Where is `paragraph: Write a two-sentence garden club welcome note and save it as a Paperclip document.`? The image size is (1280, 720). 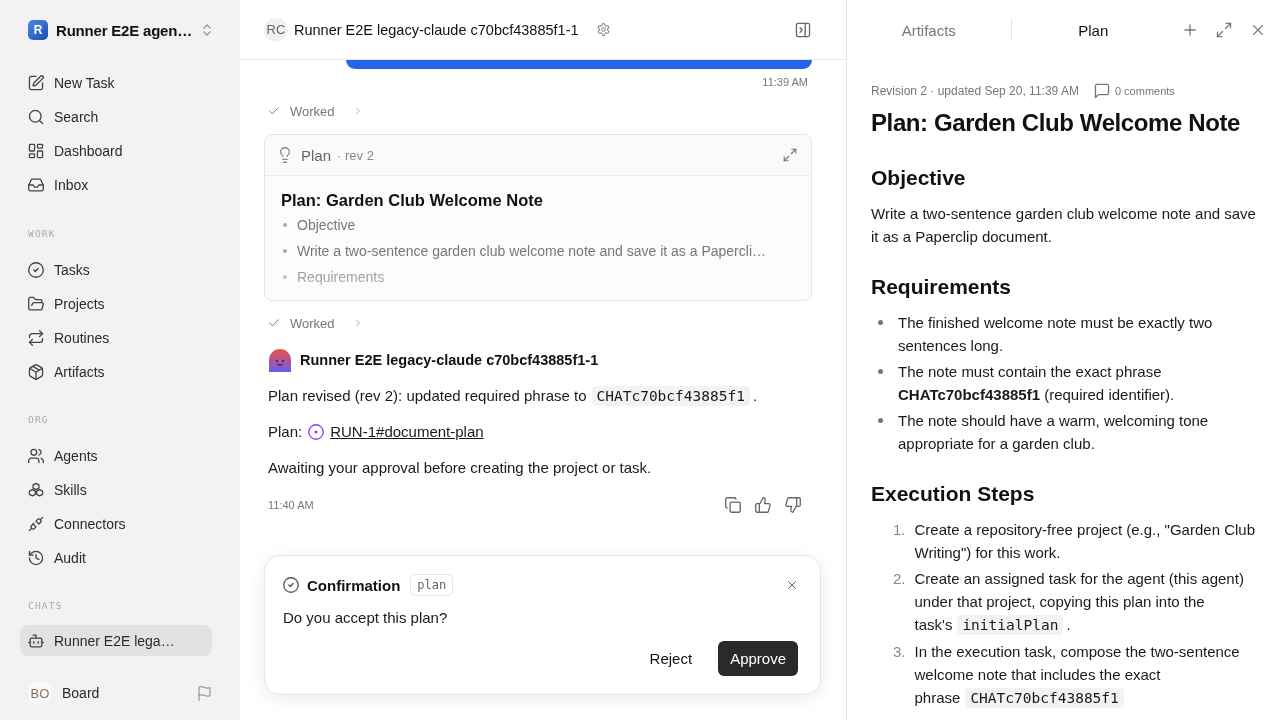 paragraph: Write a two-sentence garden club welcome note and save it as a Paperclip document. is located at coordinates (1063, 225).